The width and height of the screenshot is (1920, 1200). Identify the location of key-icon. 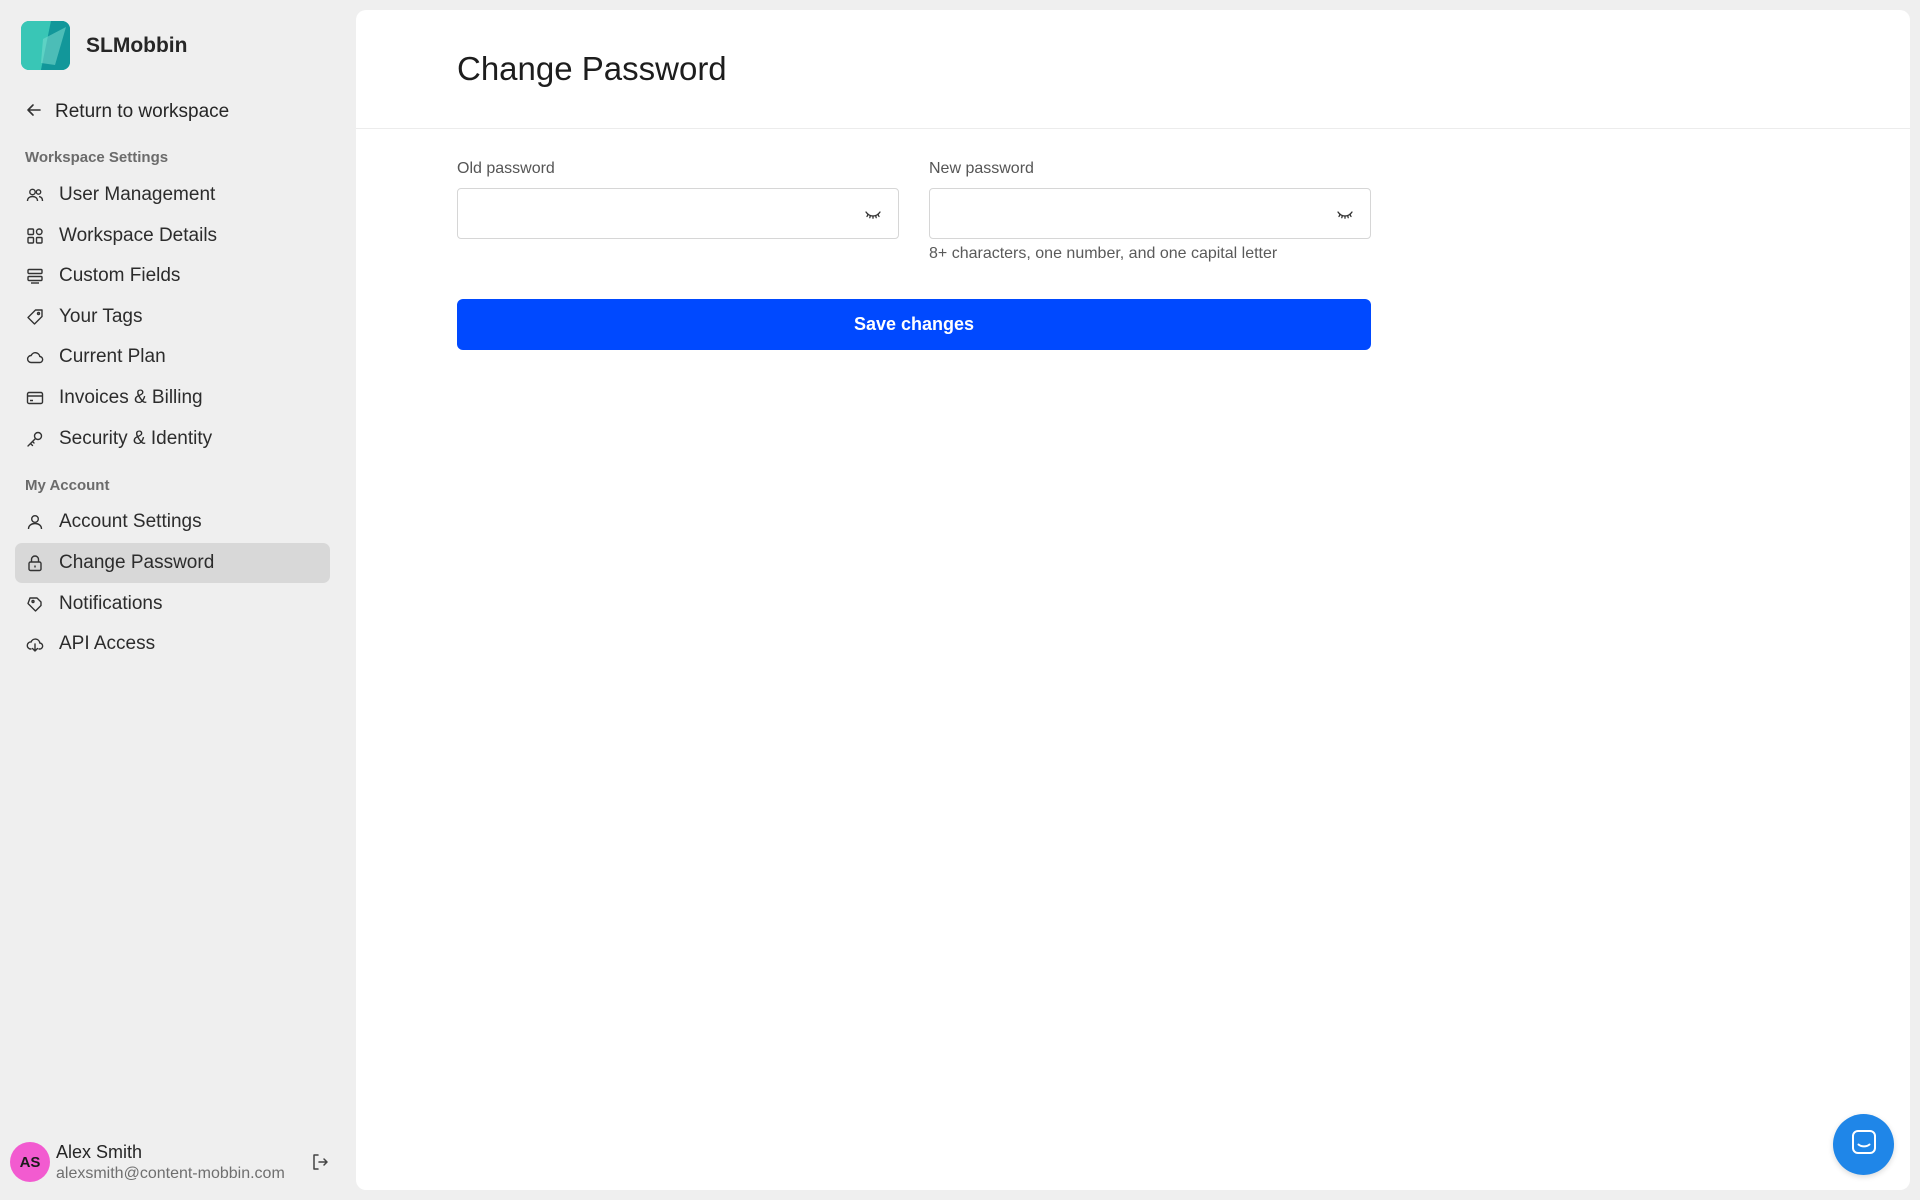
(35, 439).